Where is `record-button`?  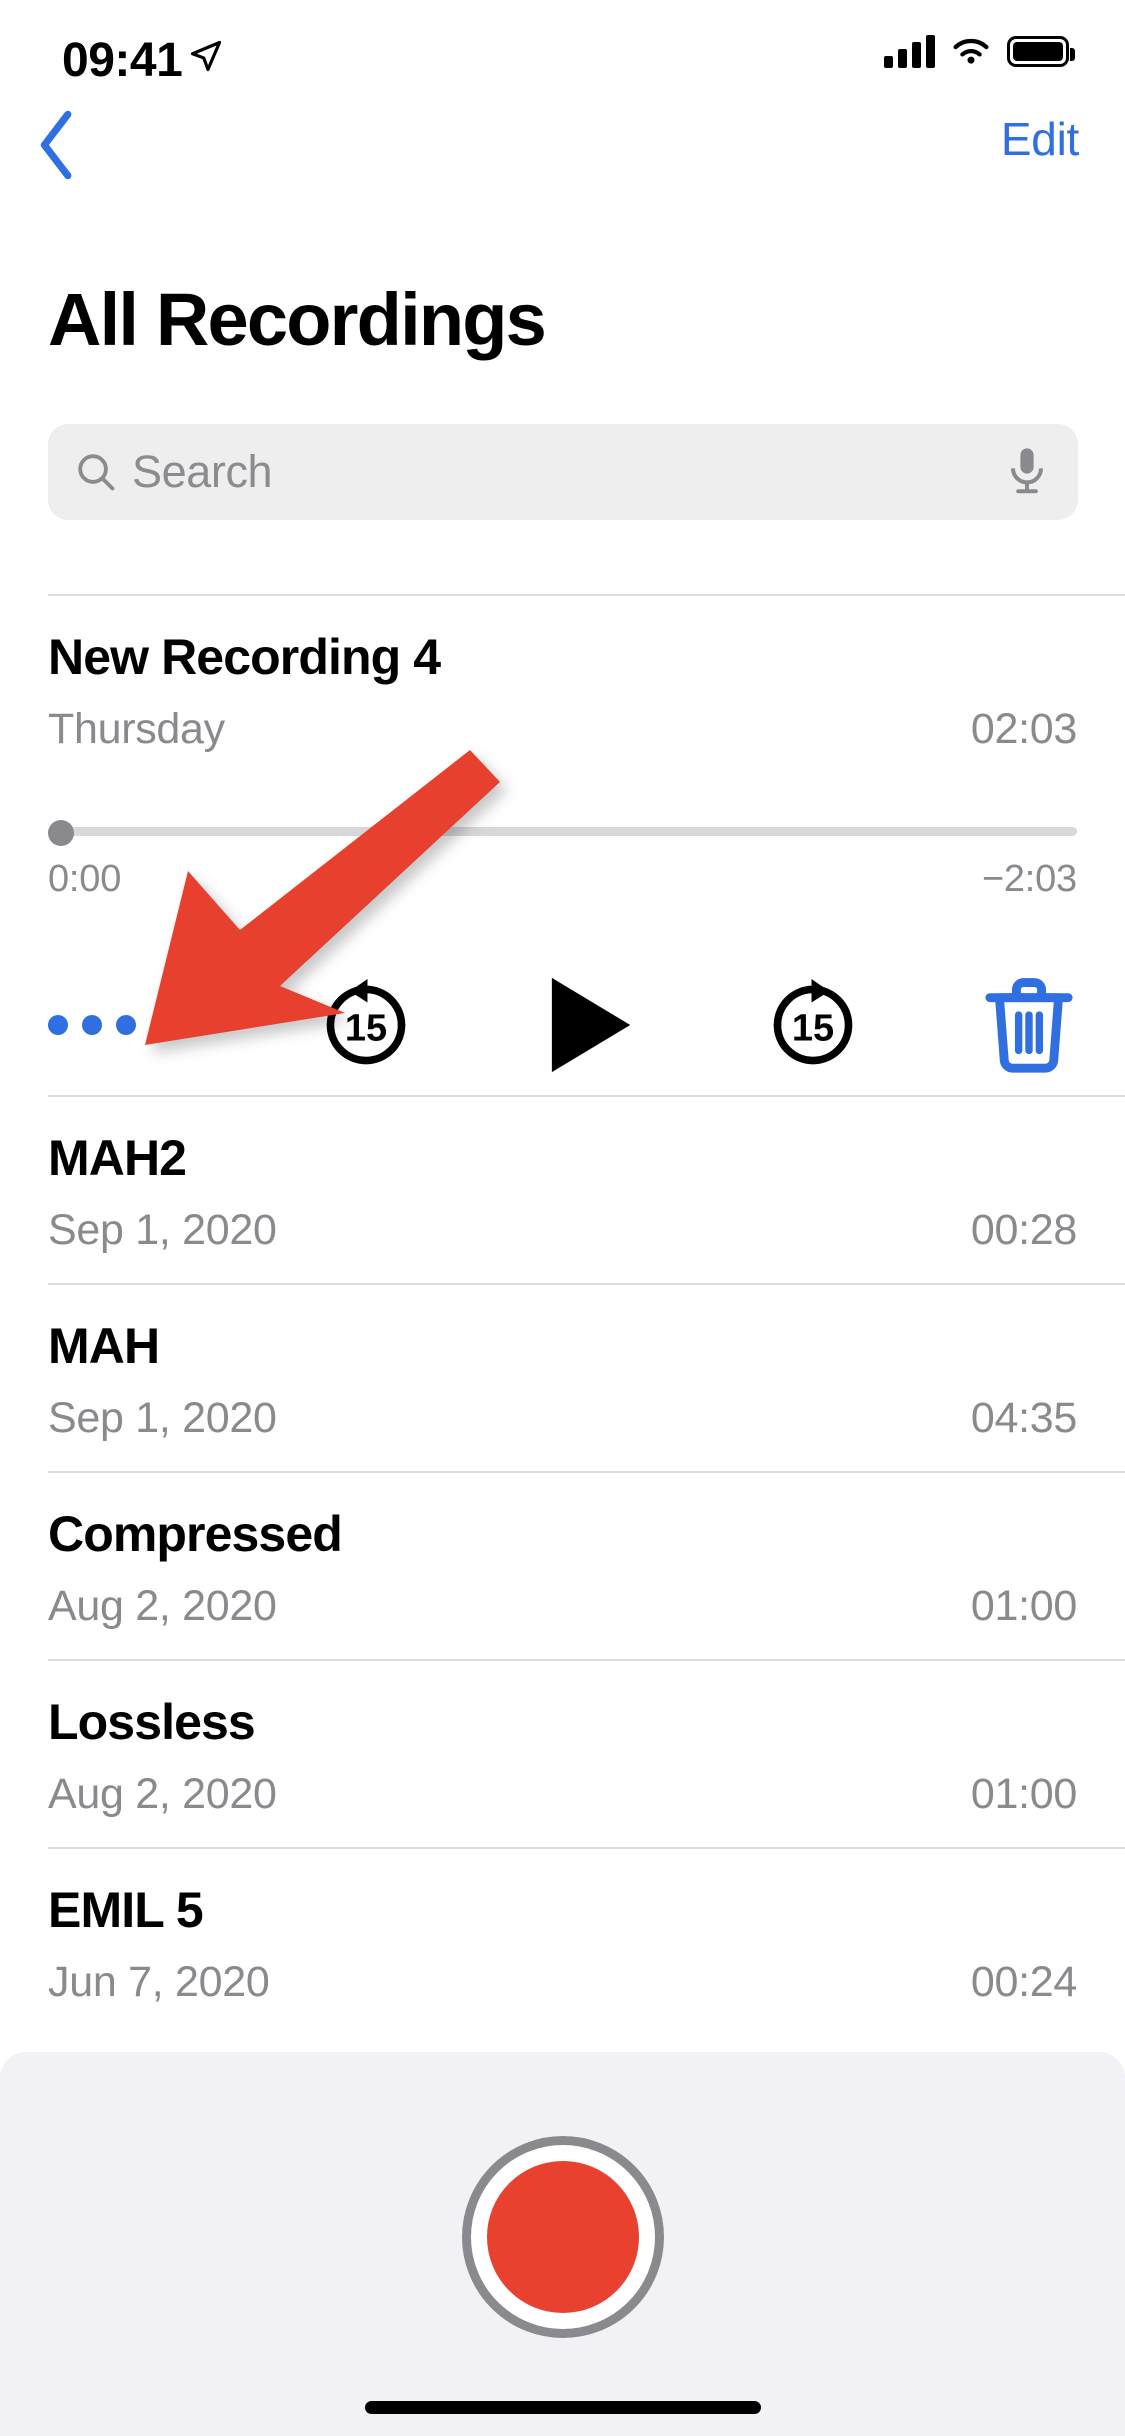 record-button is located at coordinates (562, 2237).